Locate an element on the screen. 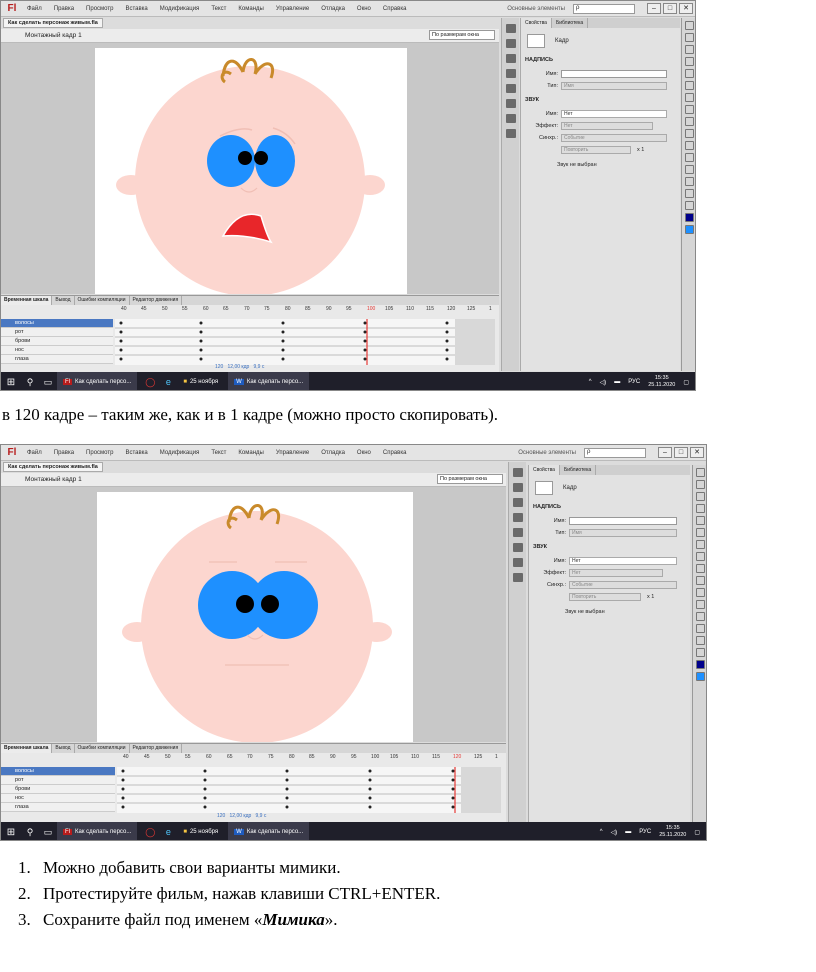 Image resolution: width=816 pixels, height=972 pixels. bone-tool-icon is located at coordinates (689, 145).